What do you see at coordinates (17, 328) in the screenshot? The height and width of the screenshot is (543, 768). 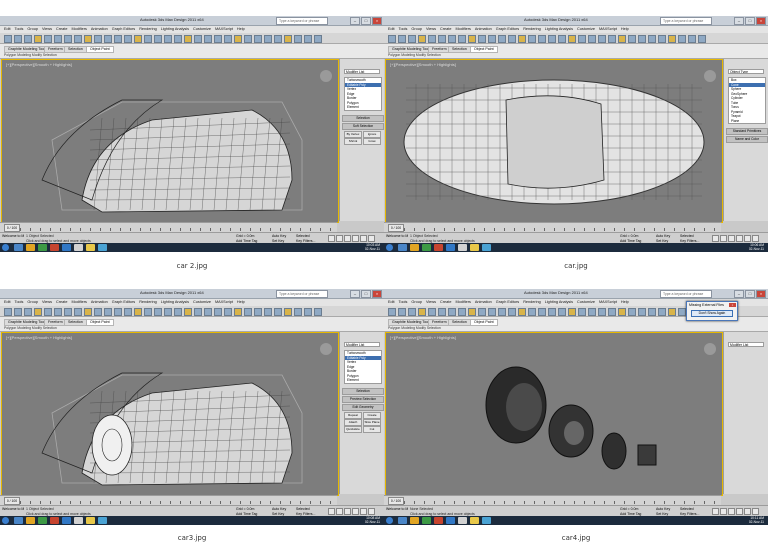 I see `subtab-polygon-modeling: Polygon Modeling` at bounding box center [17, 328].